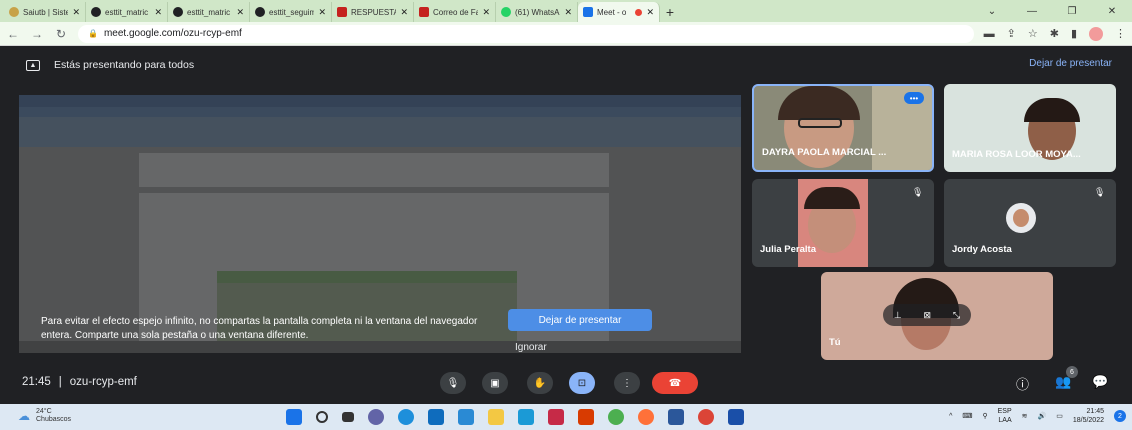  I want to click on weather-widget: ☁ 24°C Chubascos, so click(44, 416).